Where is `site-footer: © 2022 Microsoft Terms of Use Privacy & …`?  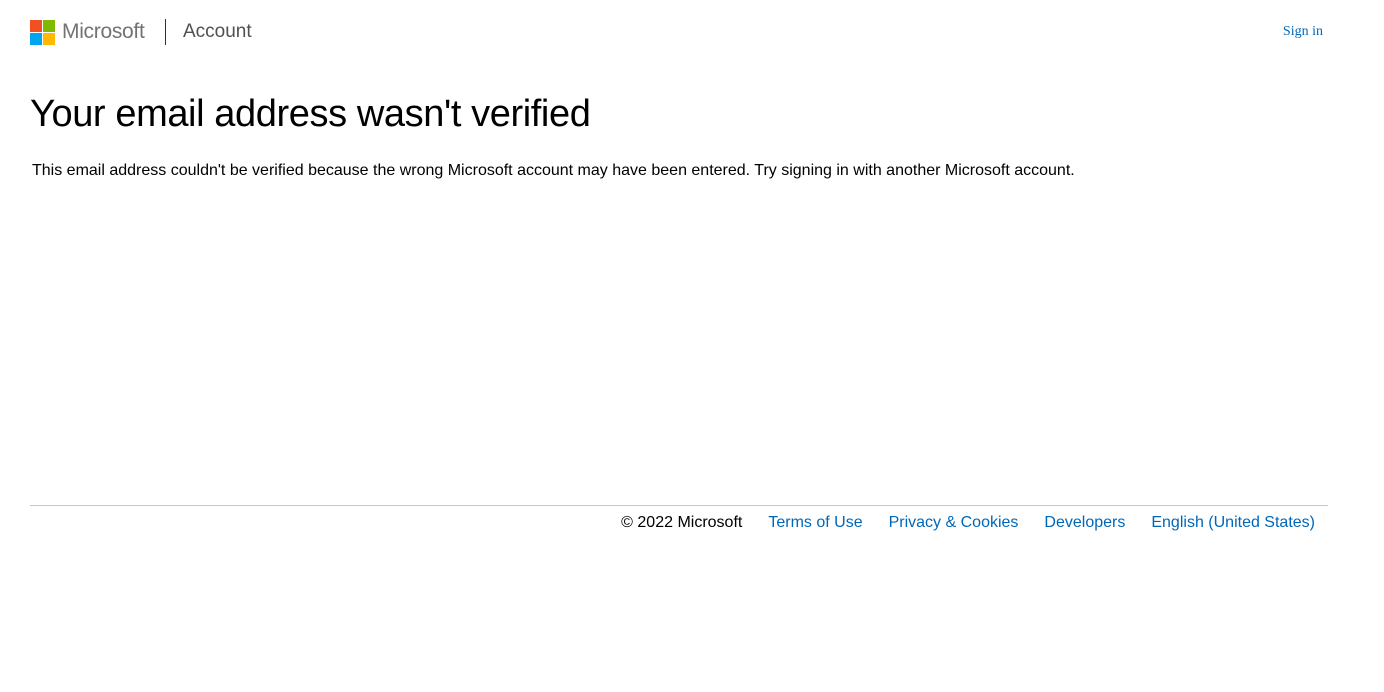 site-footer: © 2022 Microsoft Terms of Use Privacy & … is located at coordinates (968, 523).